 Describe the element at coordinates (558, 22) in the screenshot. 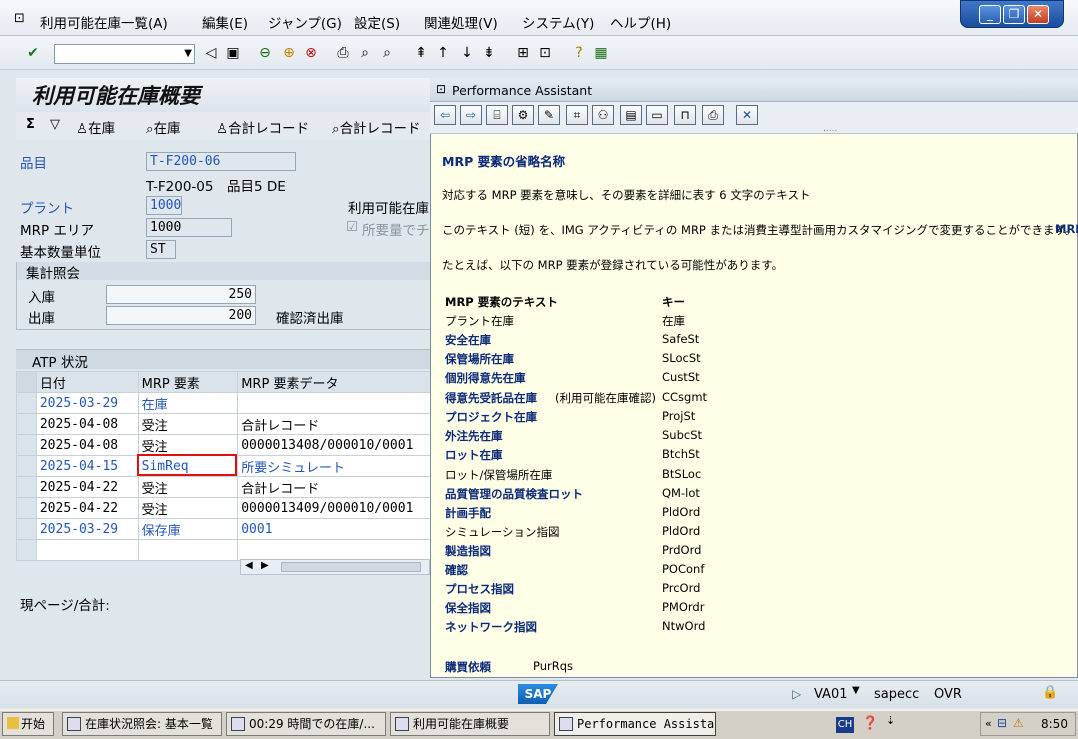

I see `menu-item-system: システム(Y)` at that location.